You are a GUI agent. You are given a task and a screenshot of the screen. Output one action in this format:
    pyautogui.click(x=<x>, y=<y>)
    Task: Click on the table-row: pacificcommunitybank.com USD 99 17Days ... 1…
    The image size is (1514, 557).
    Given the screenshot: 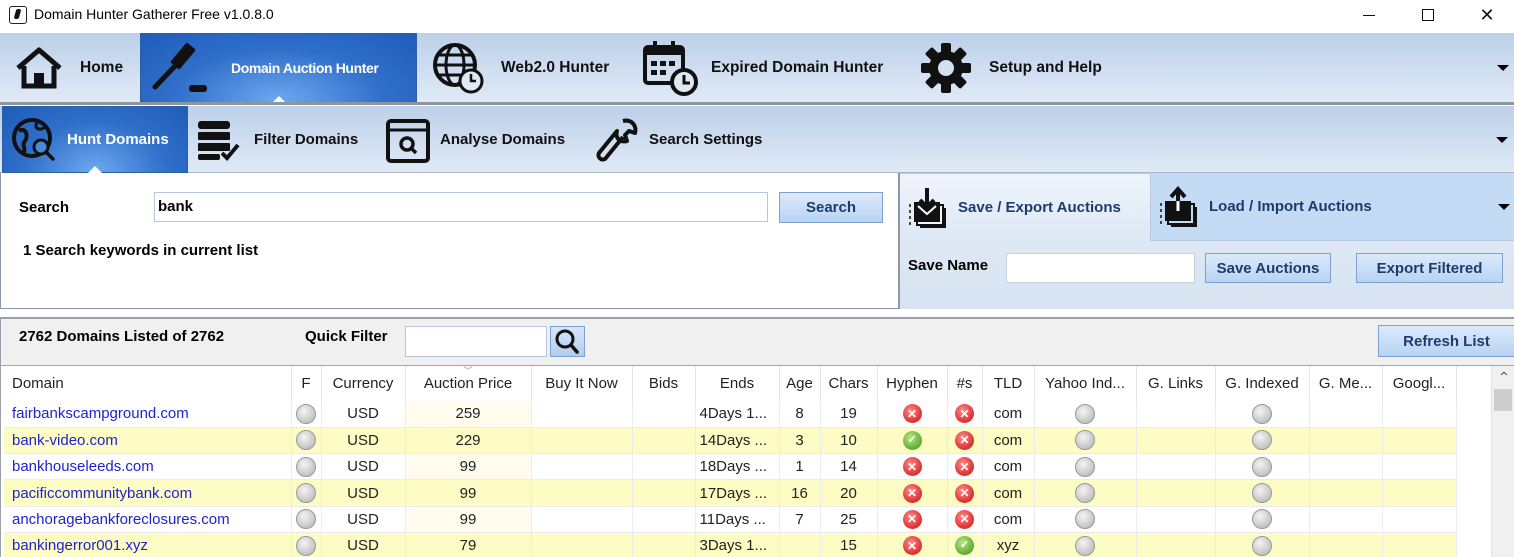 What is the action you would take?
    pyautogui.click(x=730, y=493)
    